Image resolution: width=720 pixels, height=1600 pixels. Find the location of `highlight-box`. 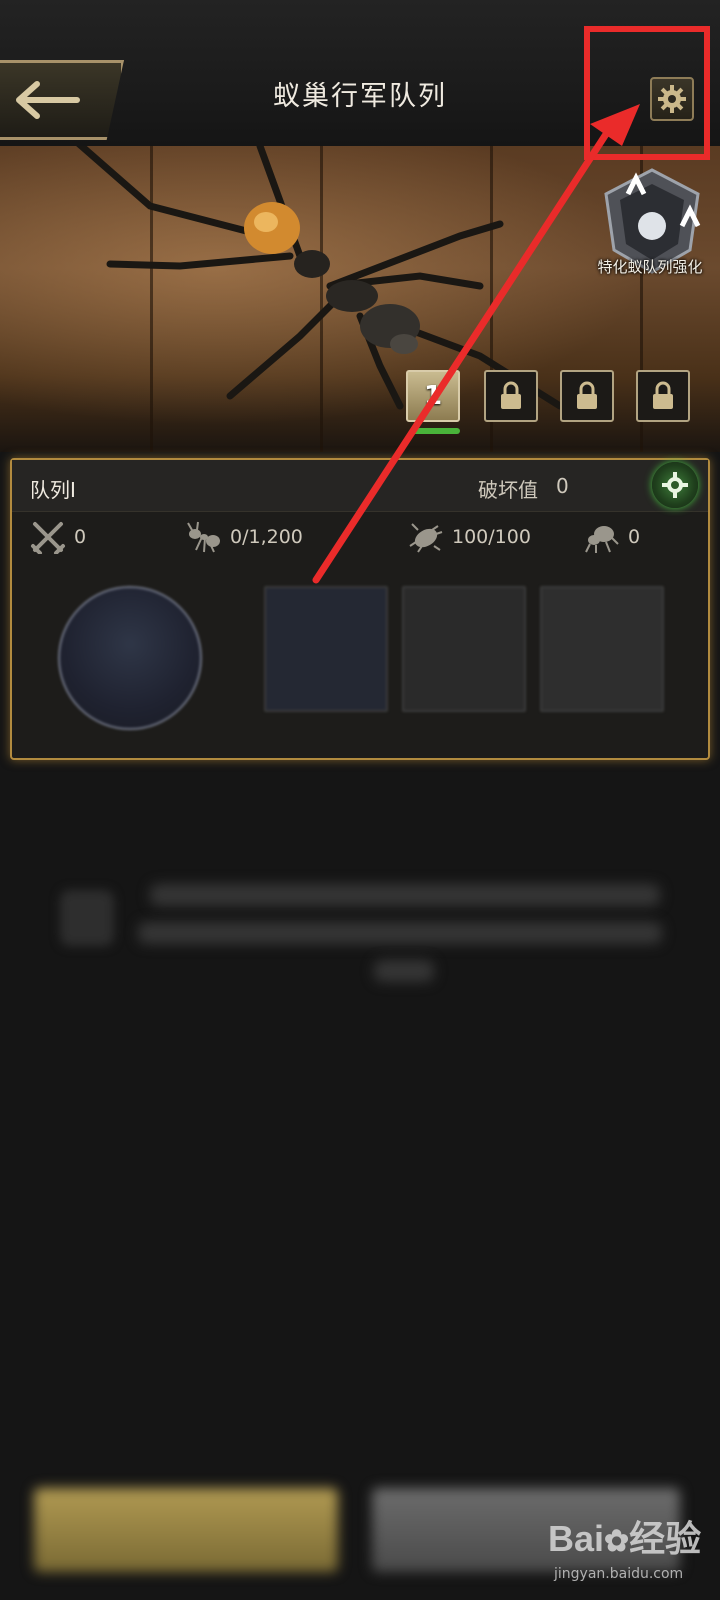

highlight-box is located at coordinates (647, 93).